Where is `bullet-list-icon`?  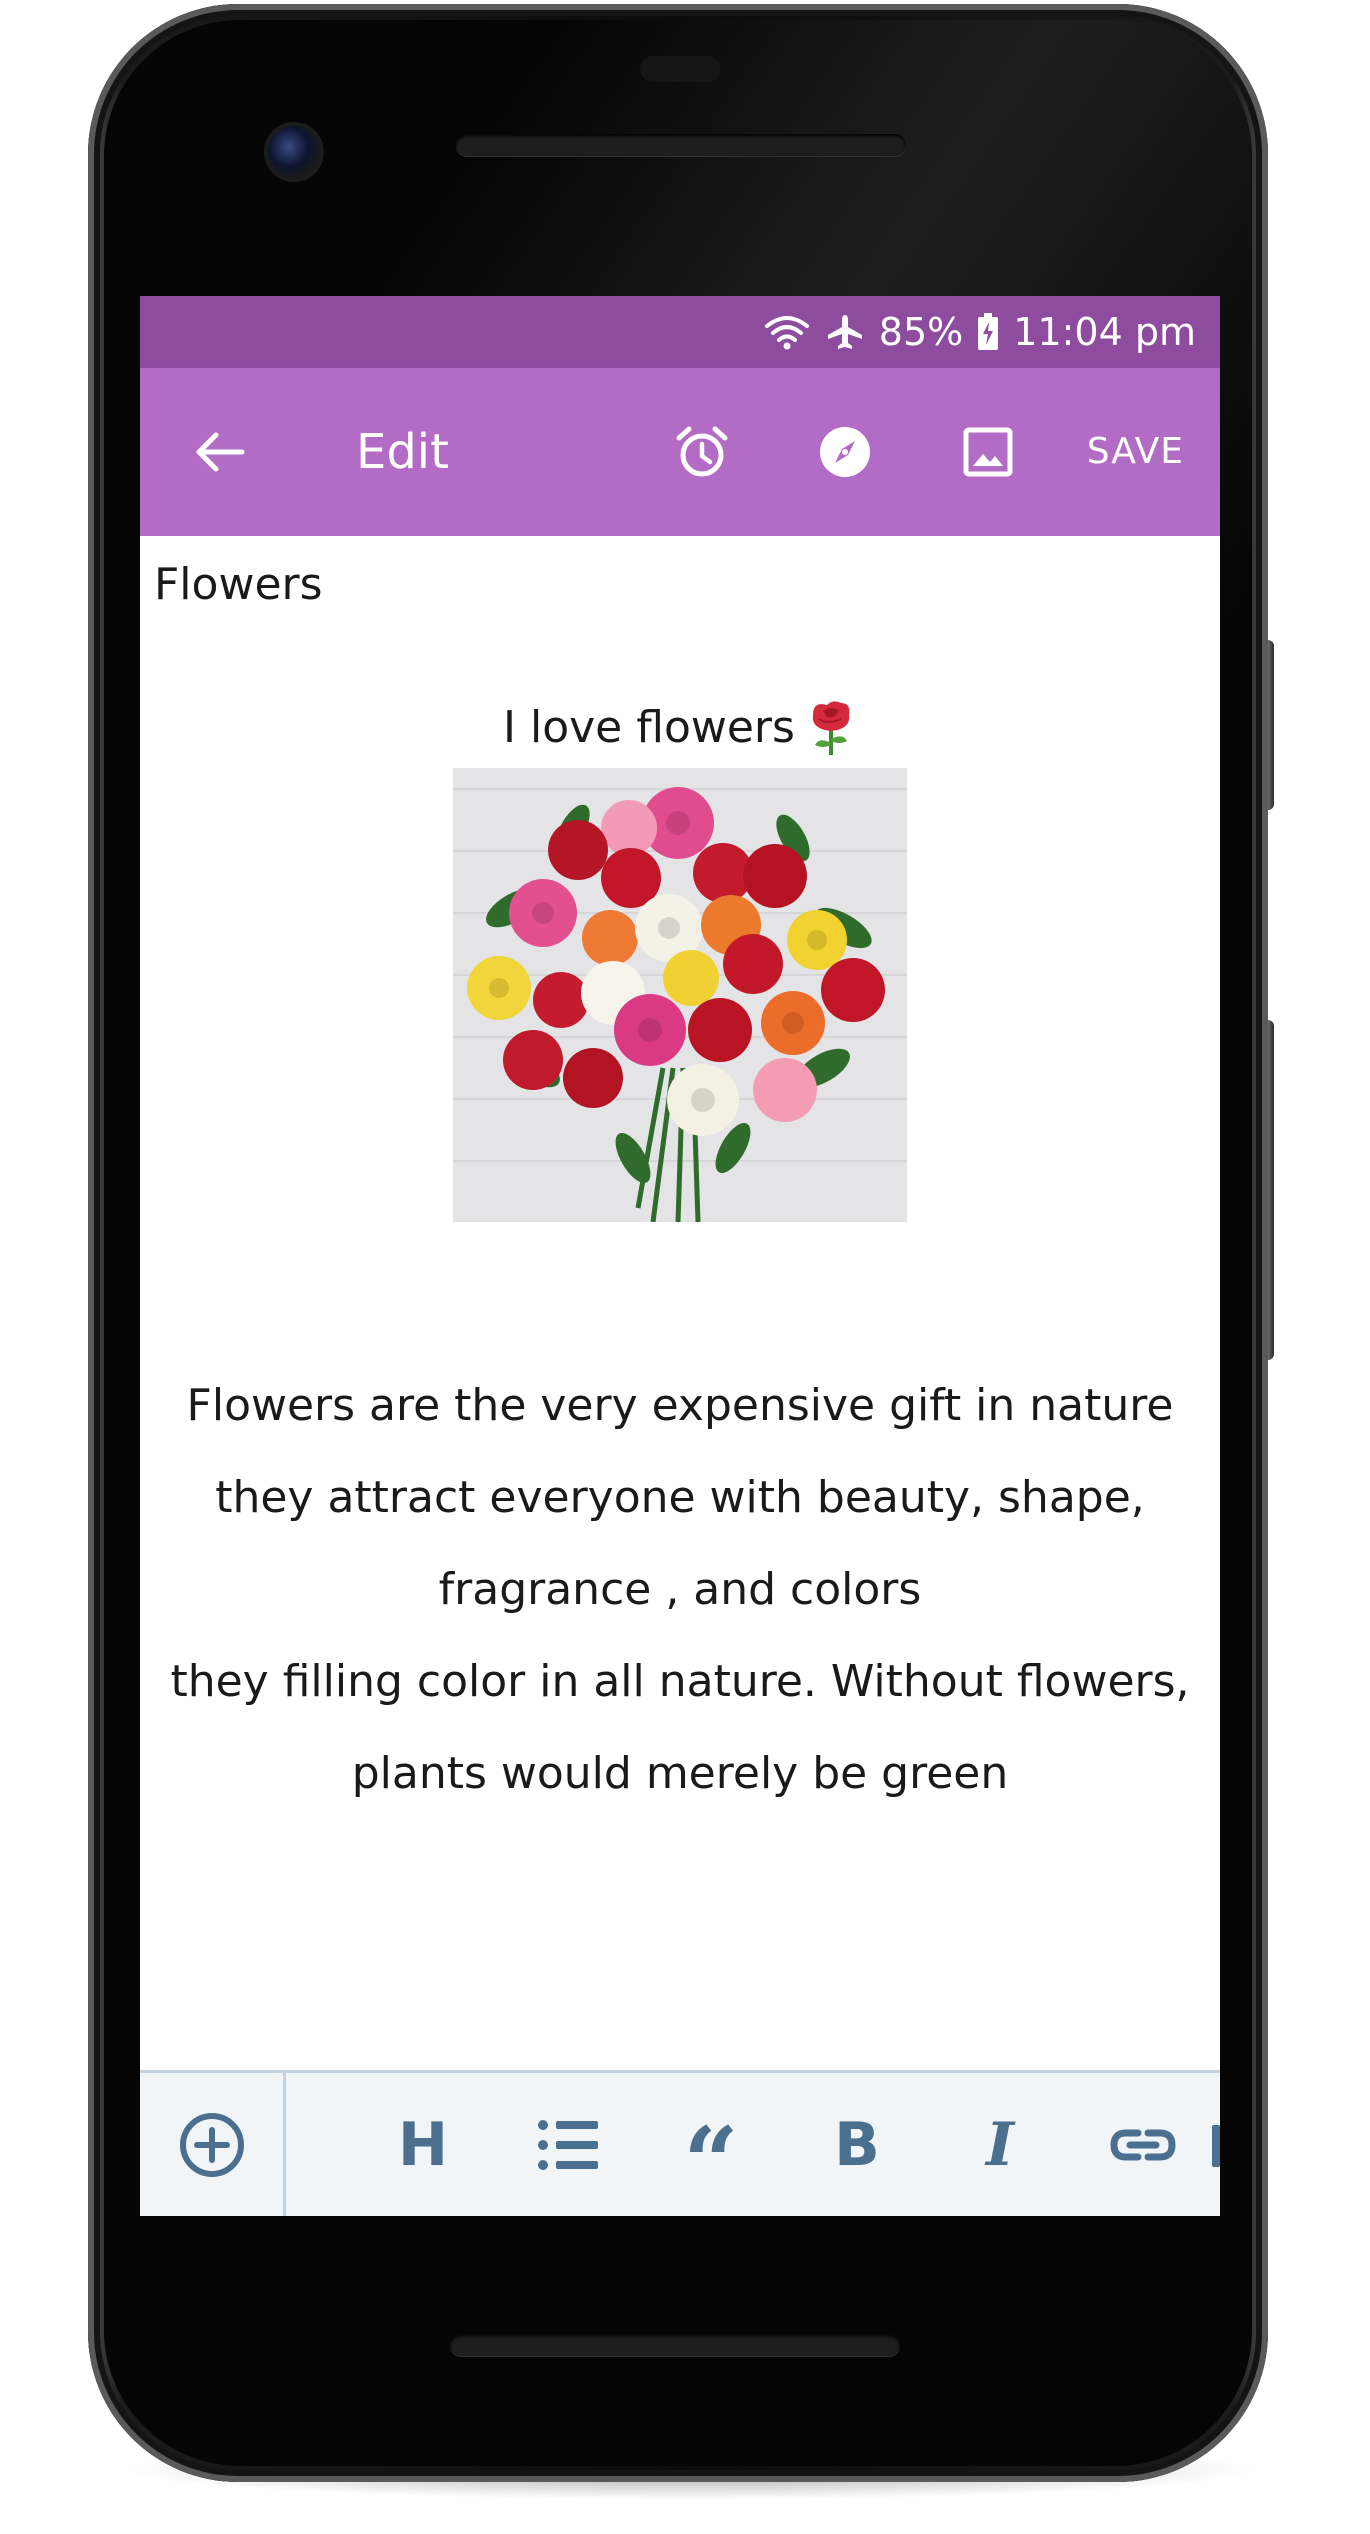 bullet-list-icon is located at coordinates (568, 2144).